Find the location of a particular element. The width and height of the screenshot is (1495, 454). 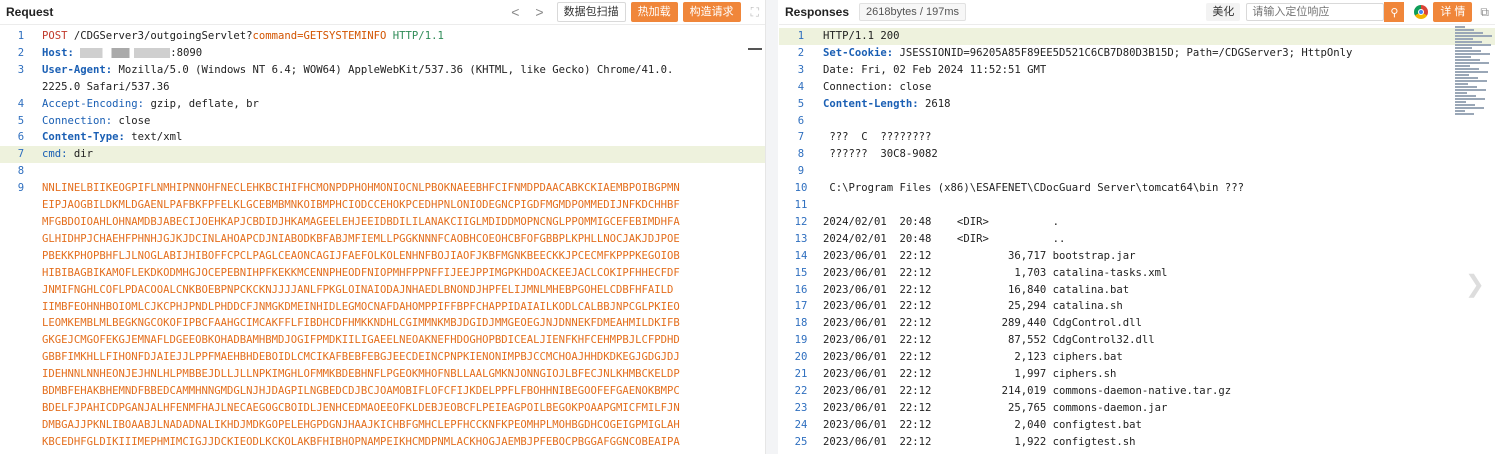

next-arrow-icon: ❯ is located at coordinates (1475, 284).